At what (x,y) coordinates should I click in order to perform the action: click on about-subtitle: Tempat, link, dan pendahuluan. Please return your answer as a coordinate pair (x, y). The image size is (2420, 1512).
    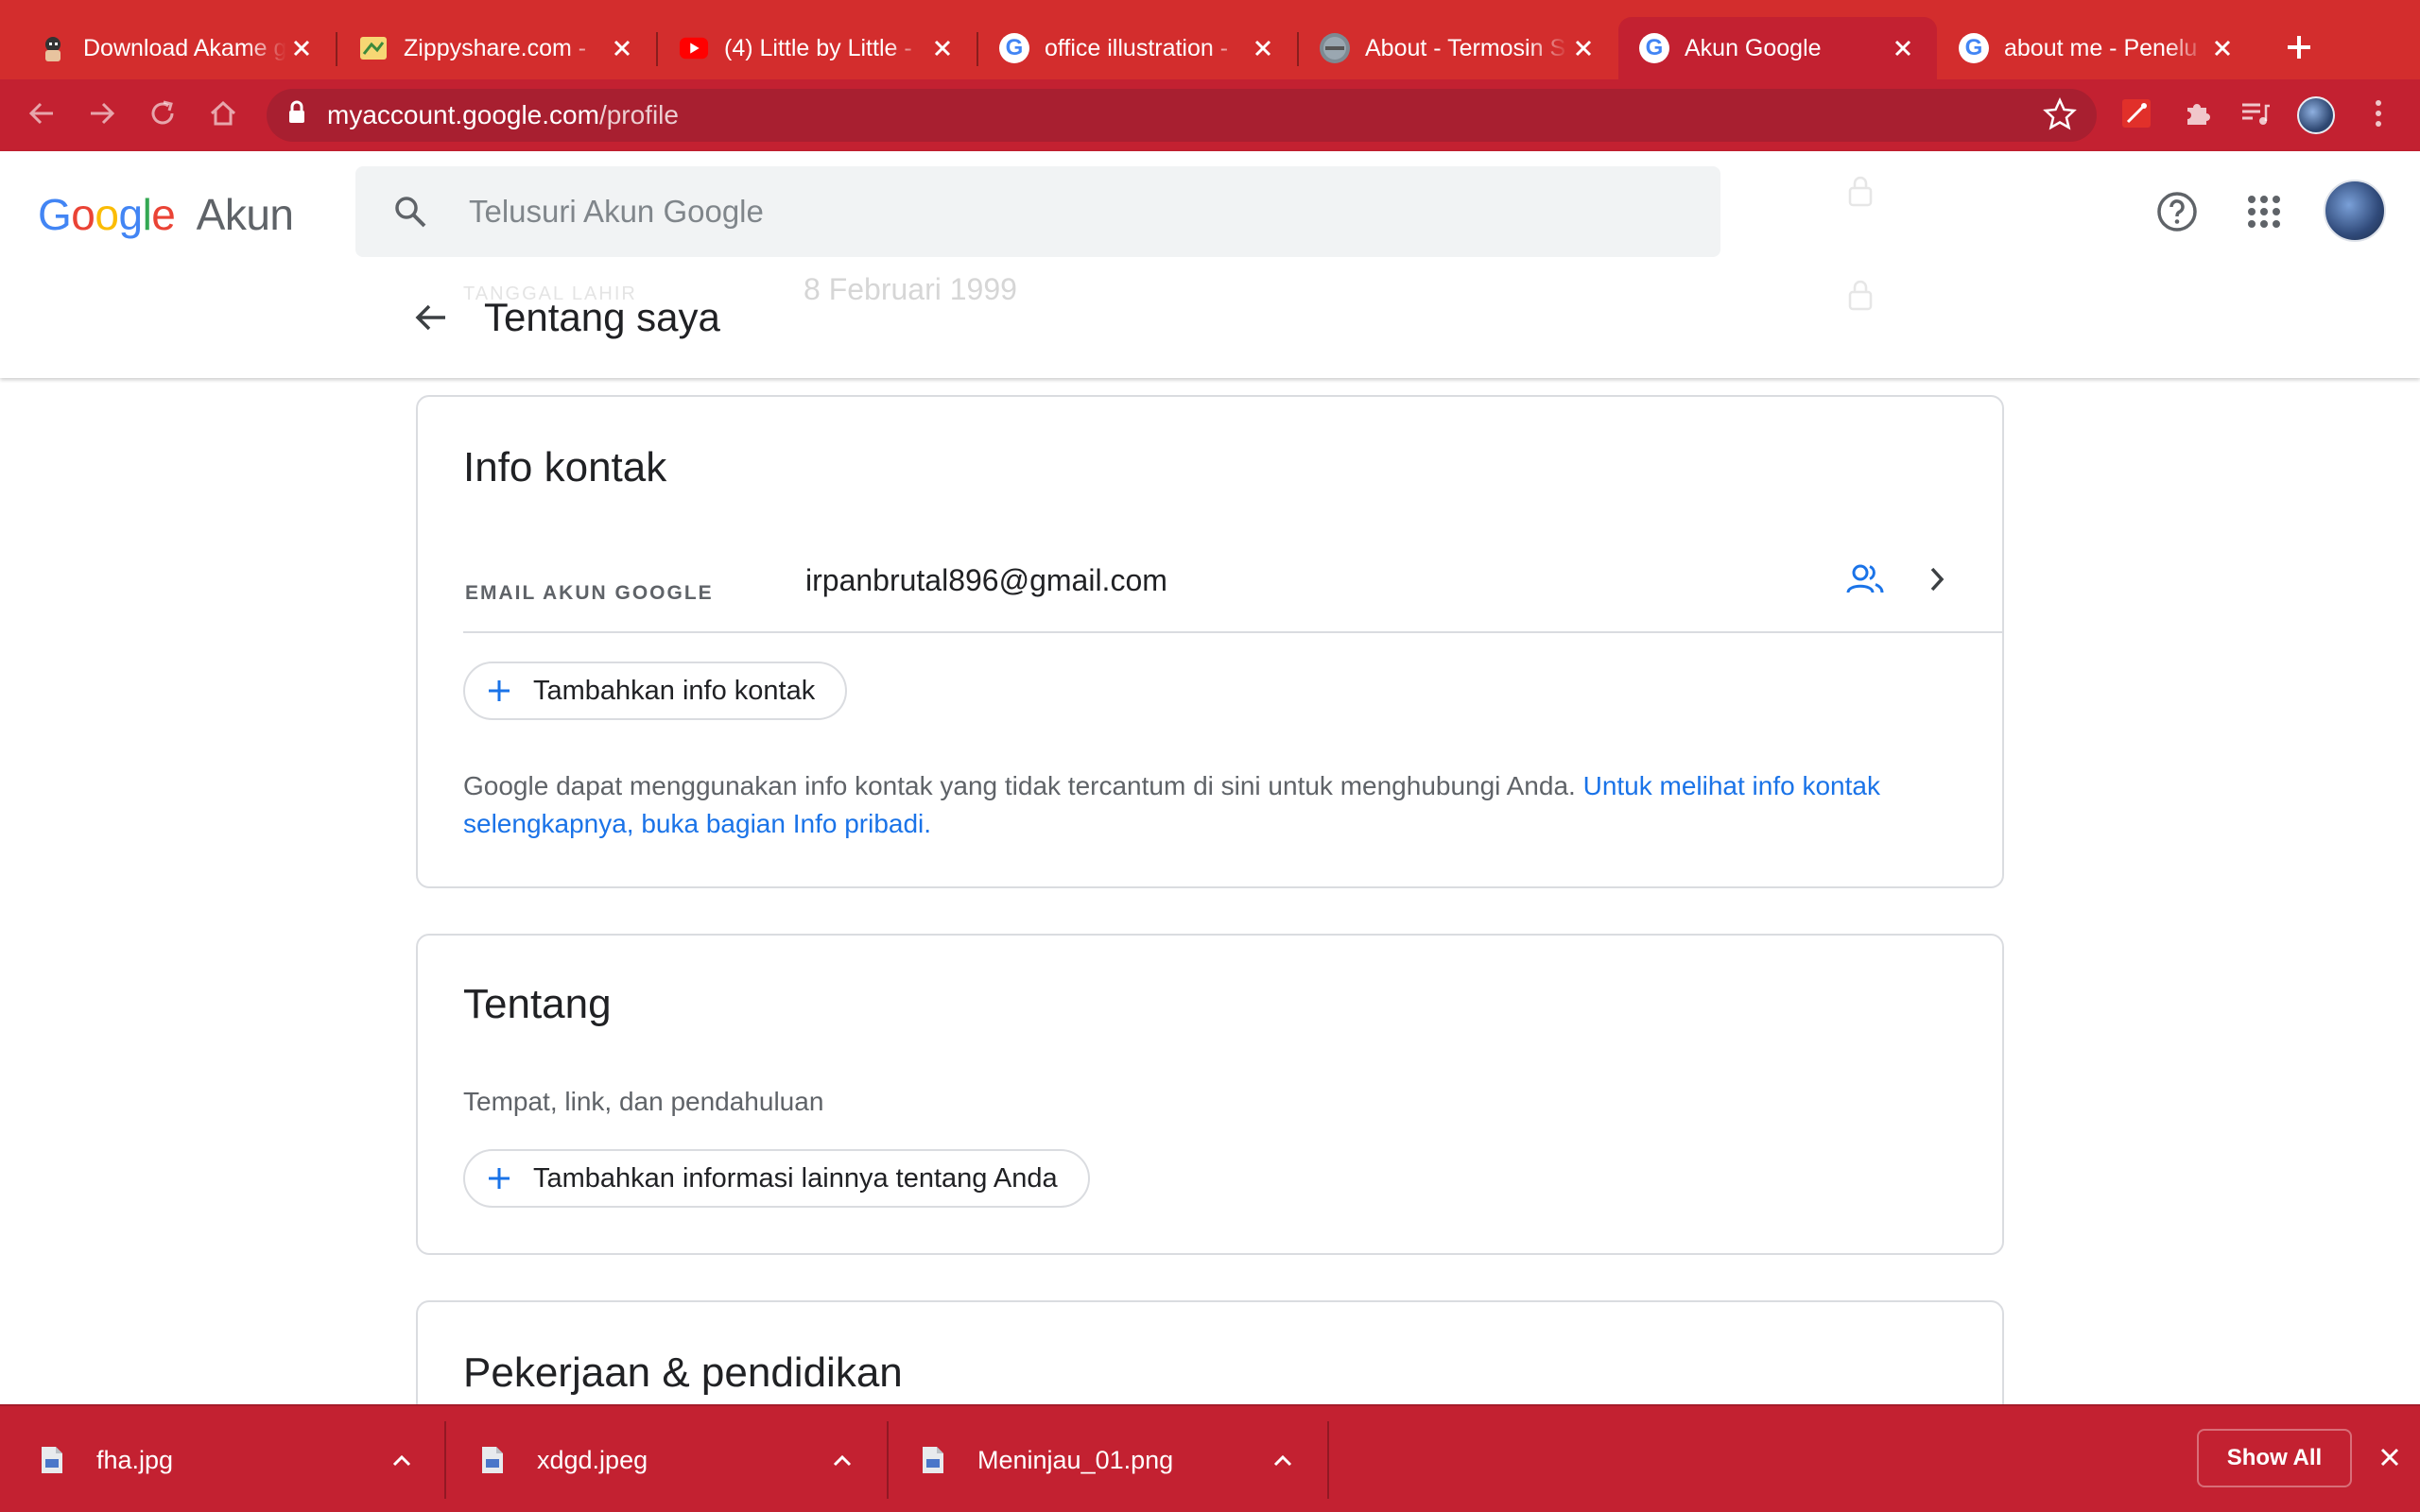
    Looking at the image, I should click on (643, 1101).